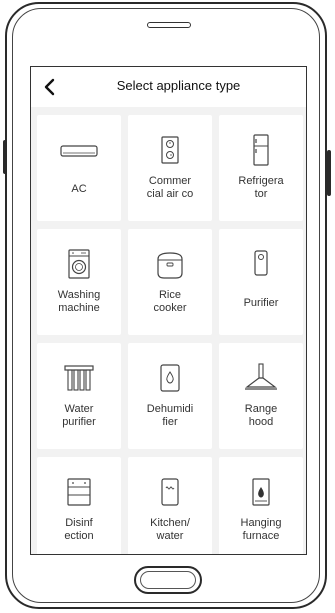  Describe the element at coordinates (261, 168) in the screenshot. I see `appliance-tile-refrigerator: Refrigera tor` at that location.